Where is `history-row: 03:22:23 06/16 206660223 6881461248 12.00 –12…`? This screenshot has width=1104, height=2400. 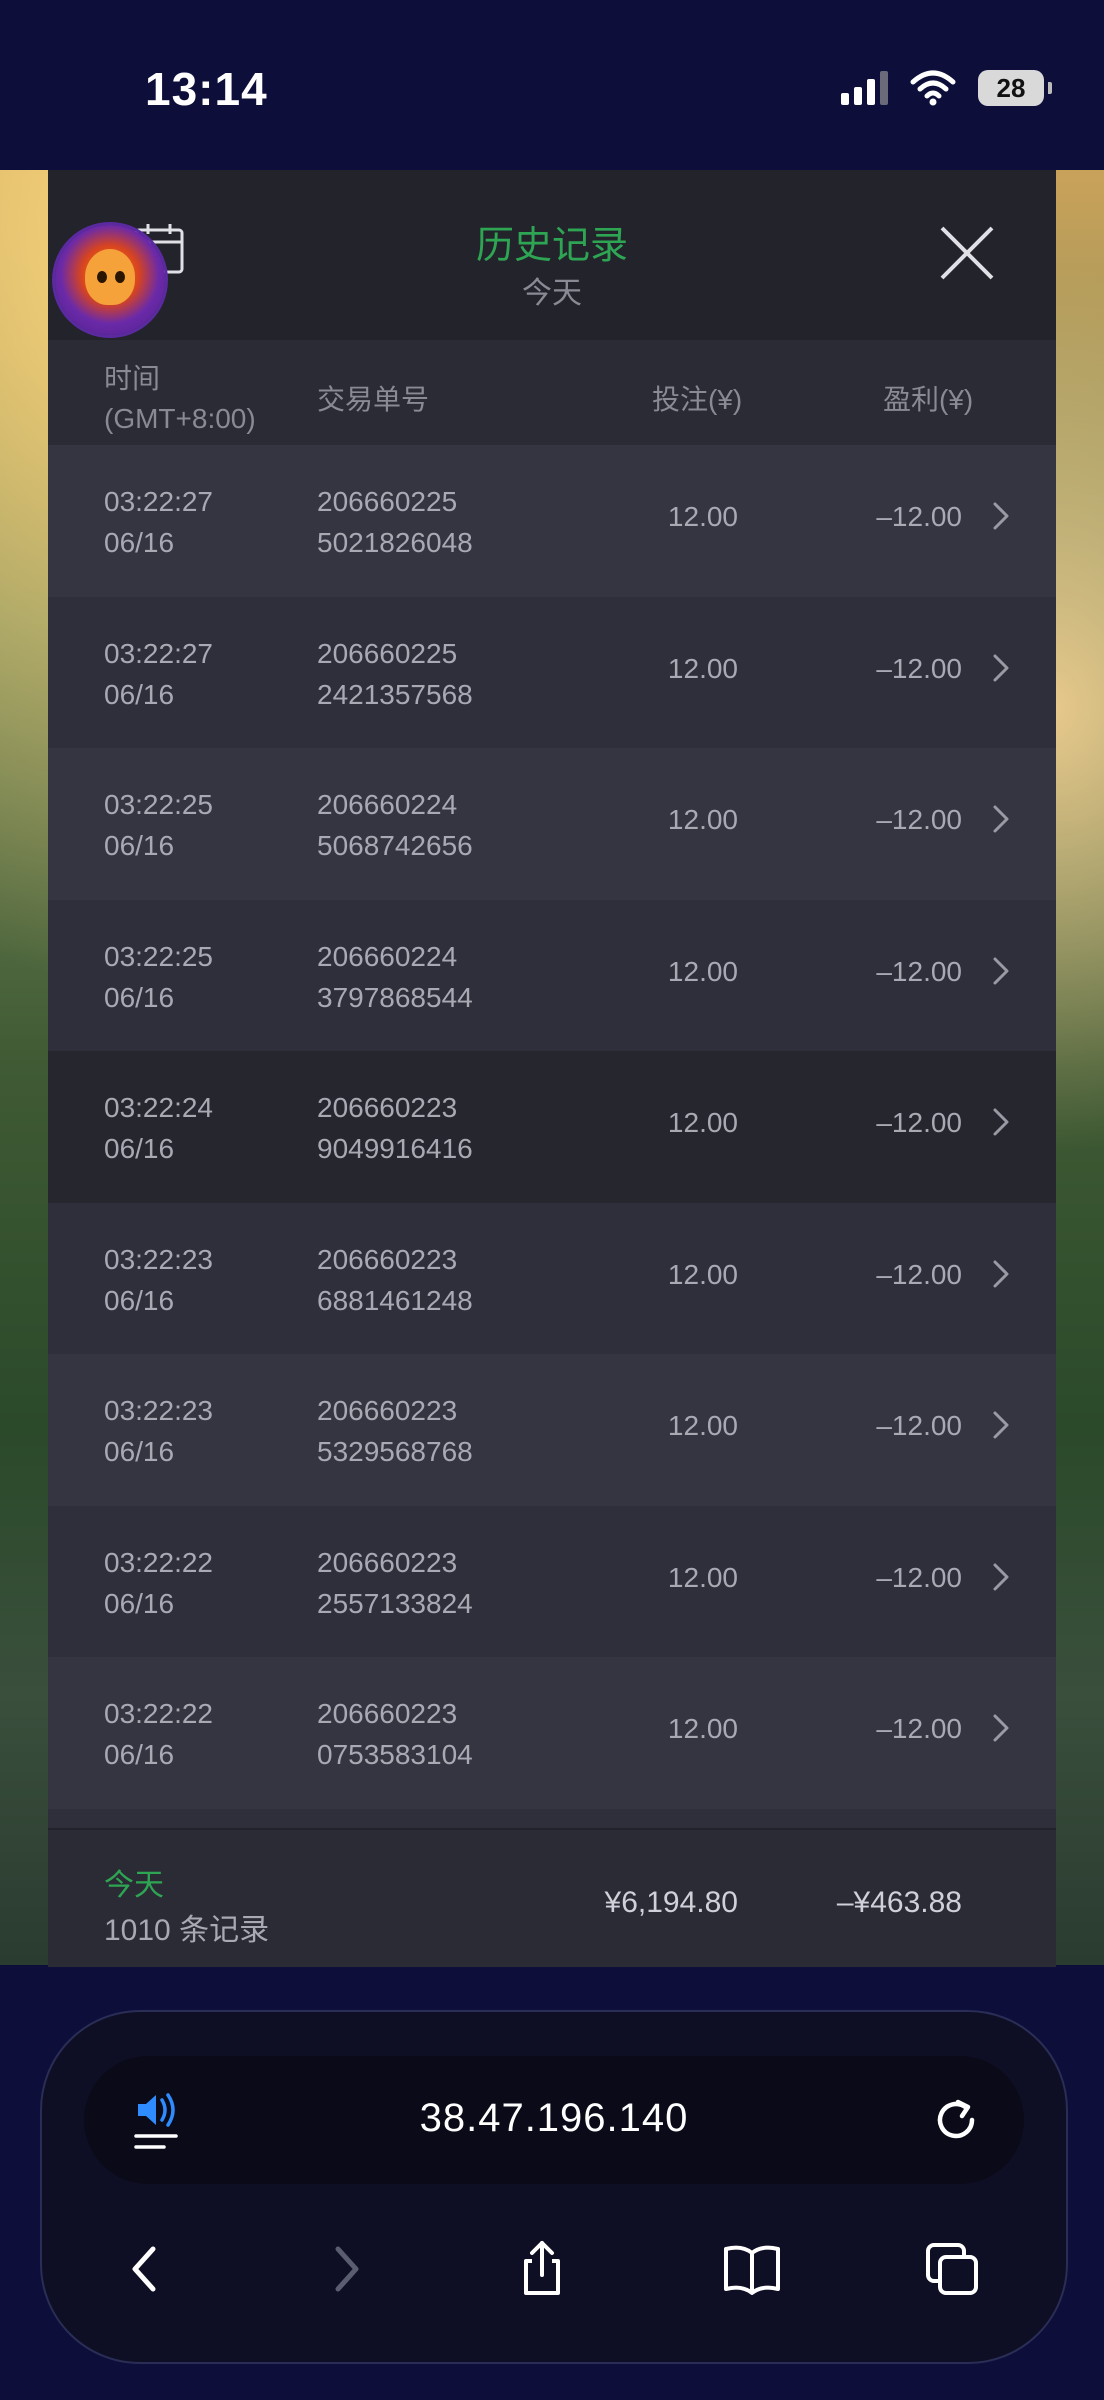 history-row: 03:22:23 06/16 206660223 6881461248 12.00 –12… is located at coordinates (552, 1278).